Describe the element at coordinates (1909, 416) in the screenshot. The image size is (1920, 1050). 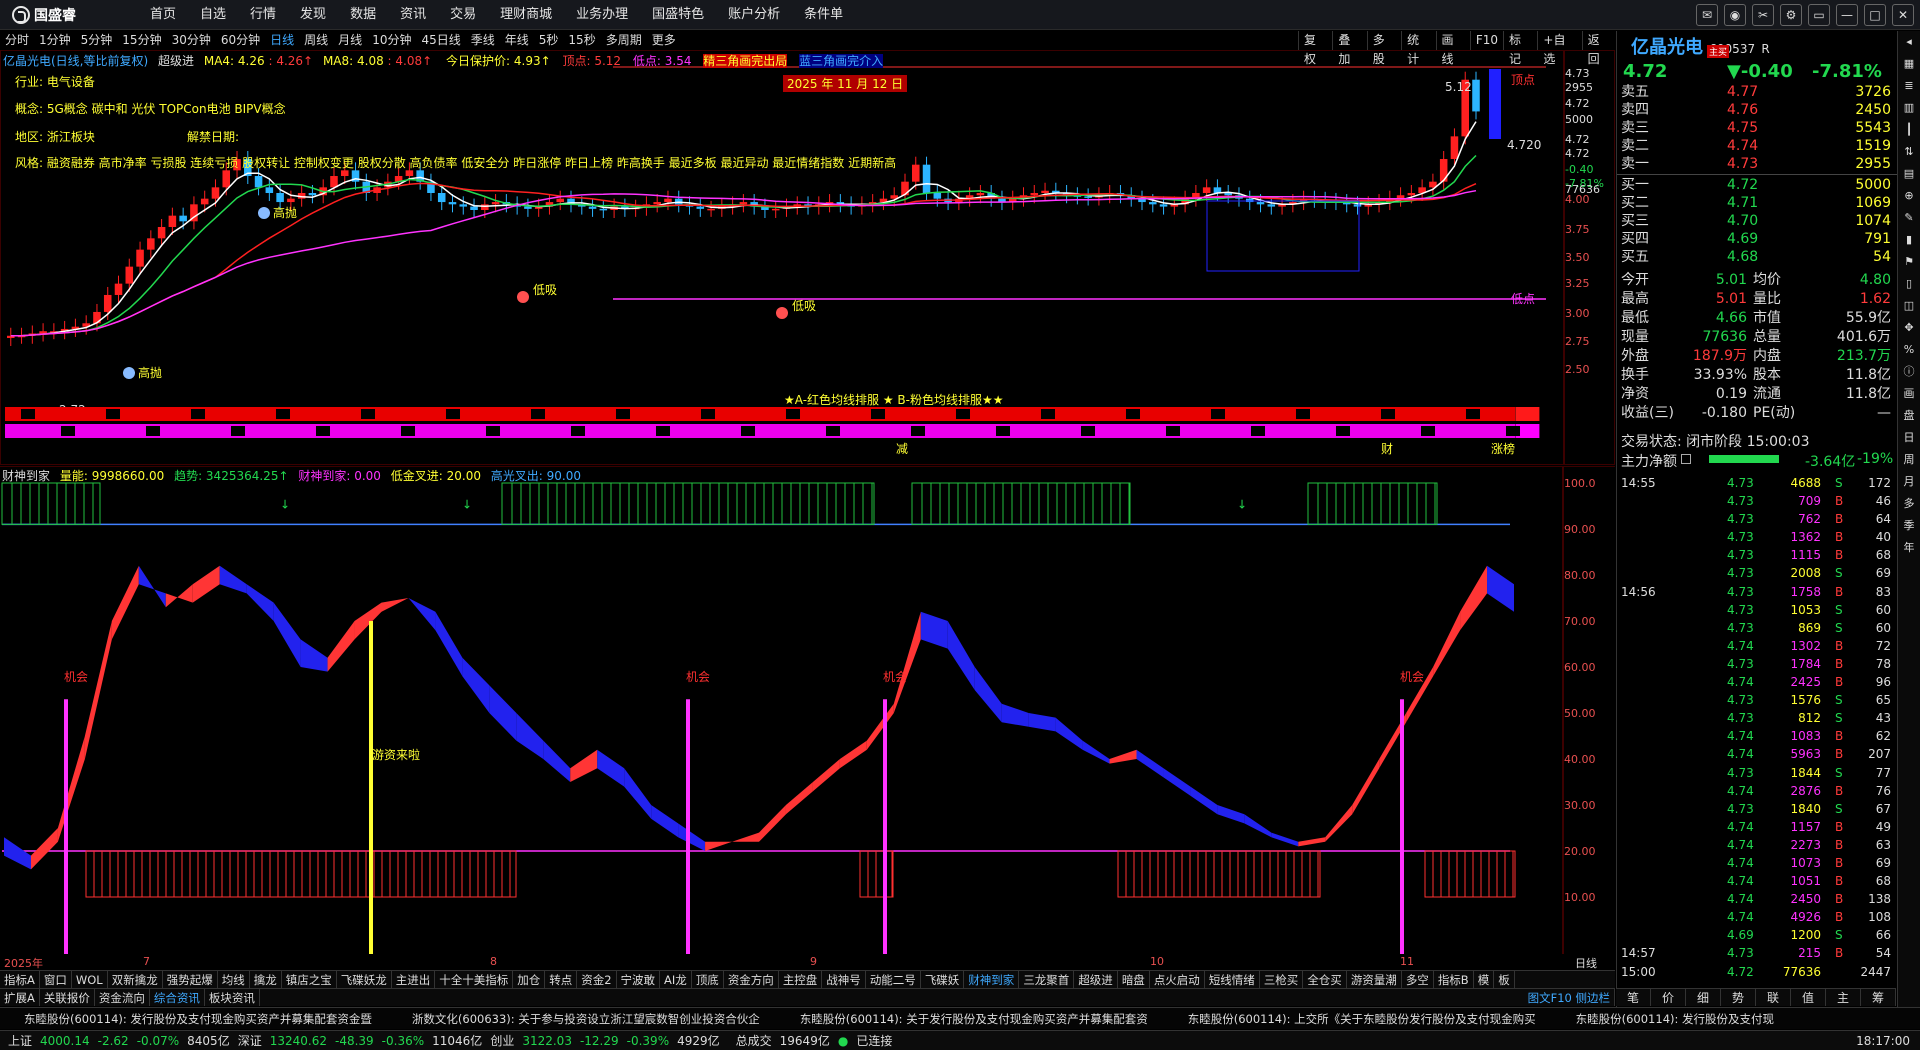
I see `sidebar-label: 盘` at that location.